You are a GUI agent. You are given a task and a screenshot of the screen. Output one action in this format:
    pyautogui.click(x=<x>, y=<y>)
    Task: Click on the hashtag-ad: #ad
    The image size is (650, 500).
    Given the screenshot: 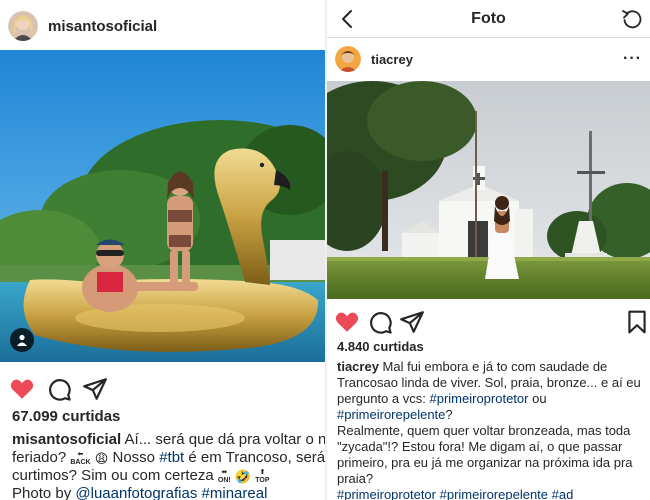 What is the action you would take?
    pyautogui.click(x=563, y=493)
    